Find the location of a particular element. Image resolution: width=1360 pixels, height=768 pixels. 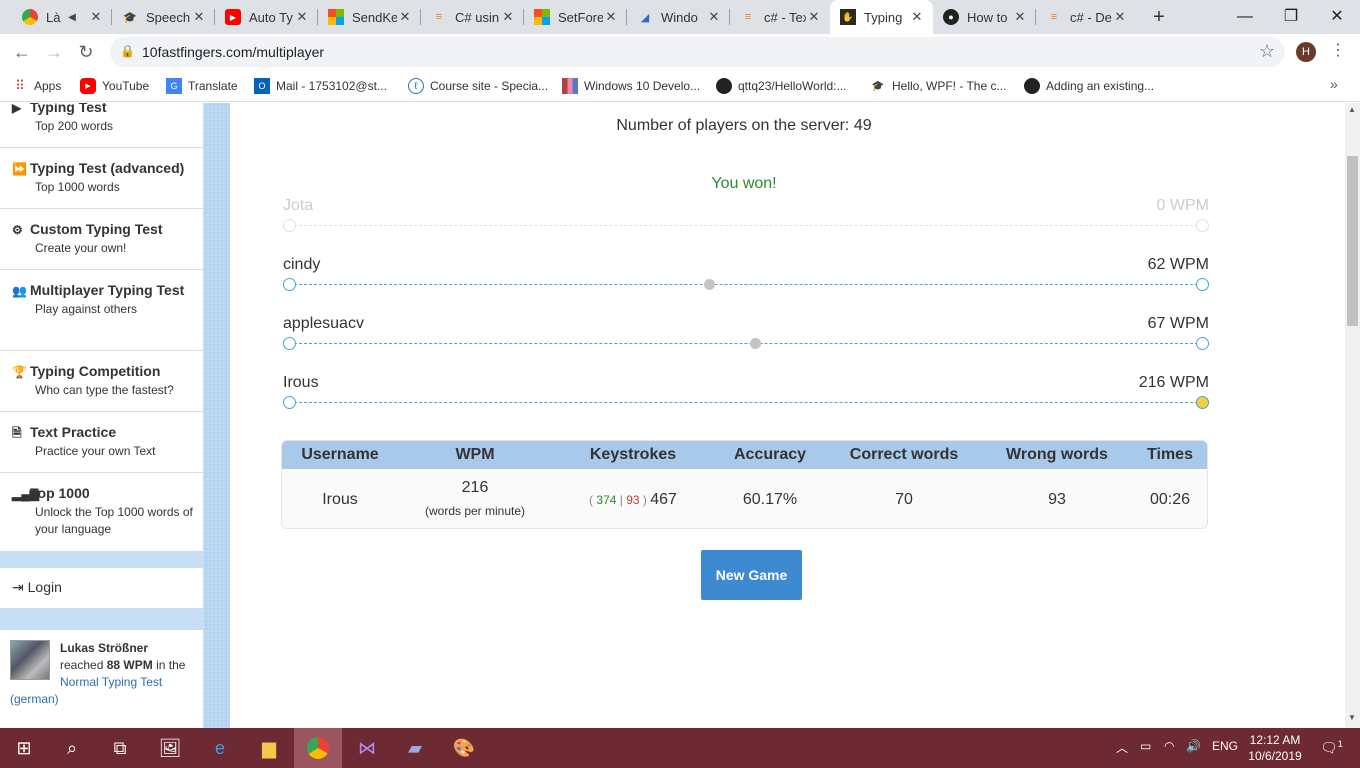

players-count: Number of players on the server: 49 is located at coordinates (744, 125).